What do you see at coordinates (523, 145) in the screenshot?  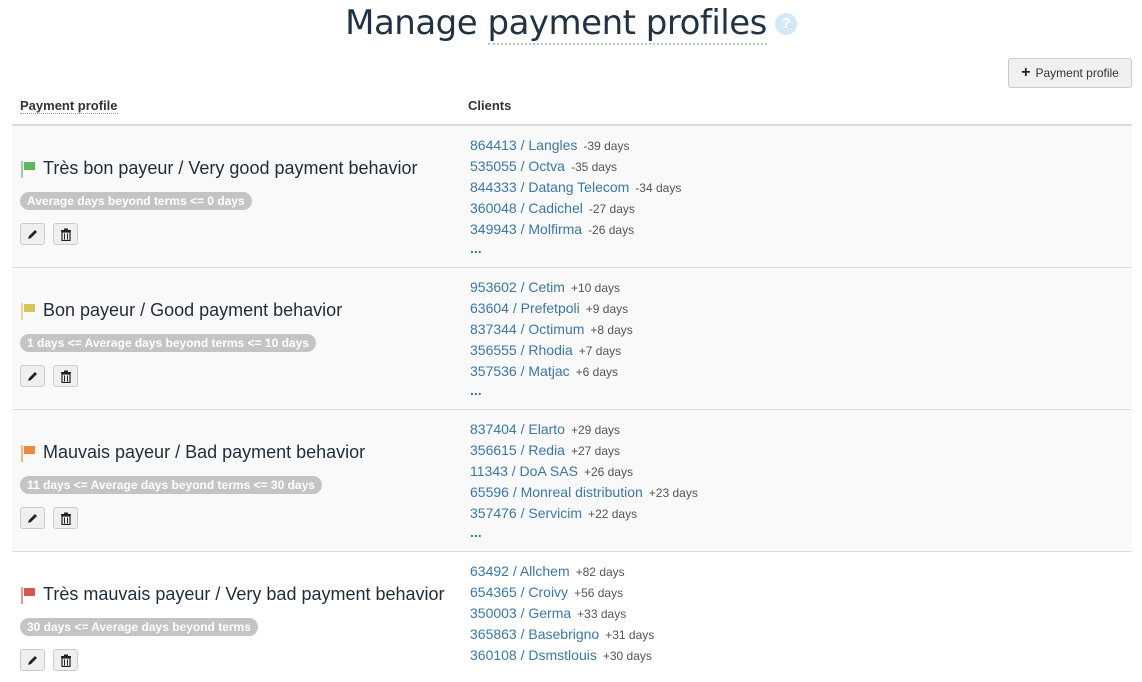 I see `client-link: 864413 / Langles` at bounding box center [523, 145].